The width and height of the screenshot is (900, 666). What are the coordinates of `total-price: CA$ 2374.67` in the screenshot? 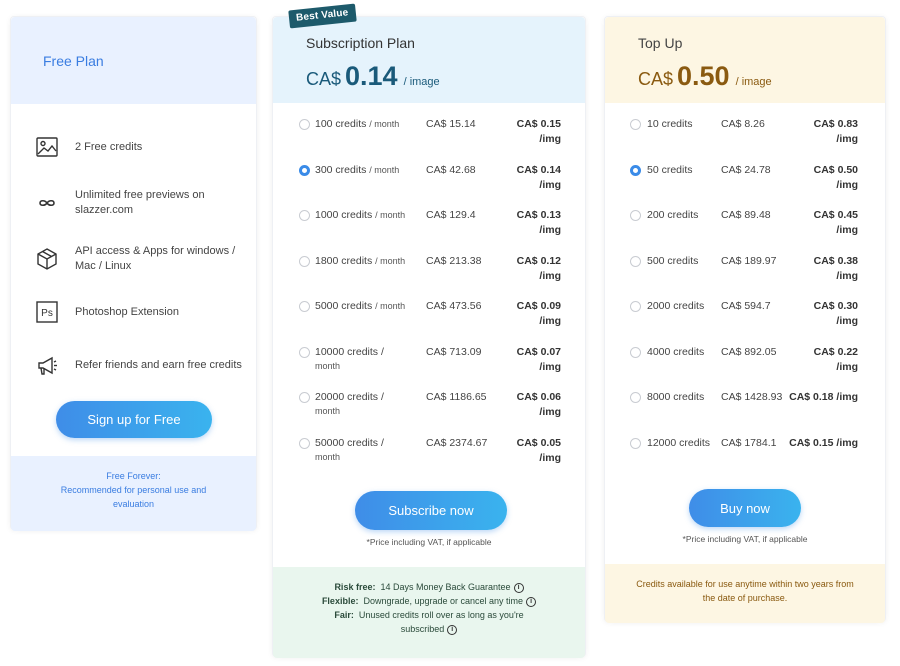 It's located at (457, 442).